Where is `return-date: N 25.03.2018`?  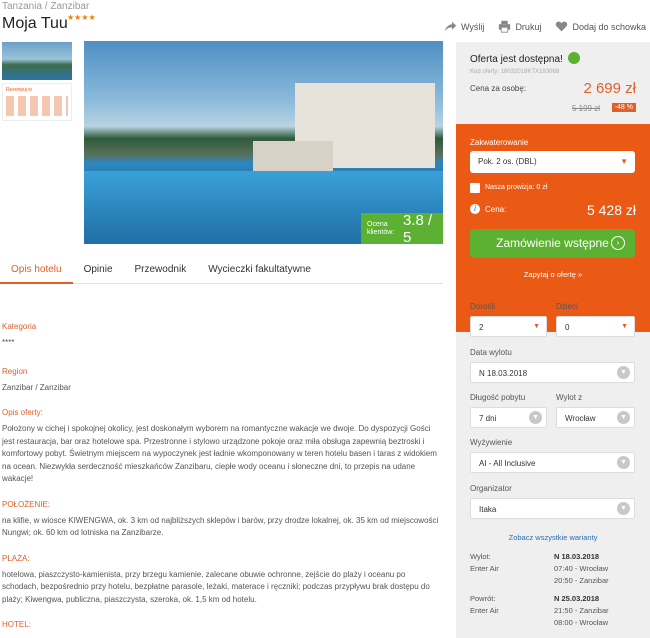 return-date: N 25.03.2018 is located at coordinates (577, 598).